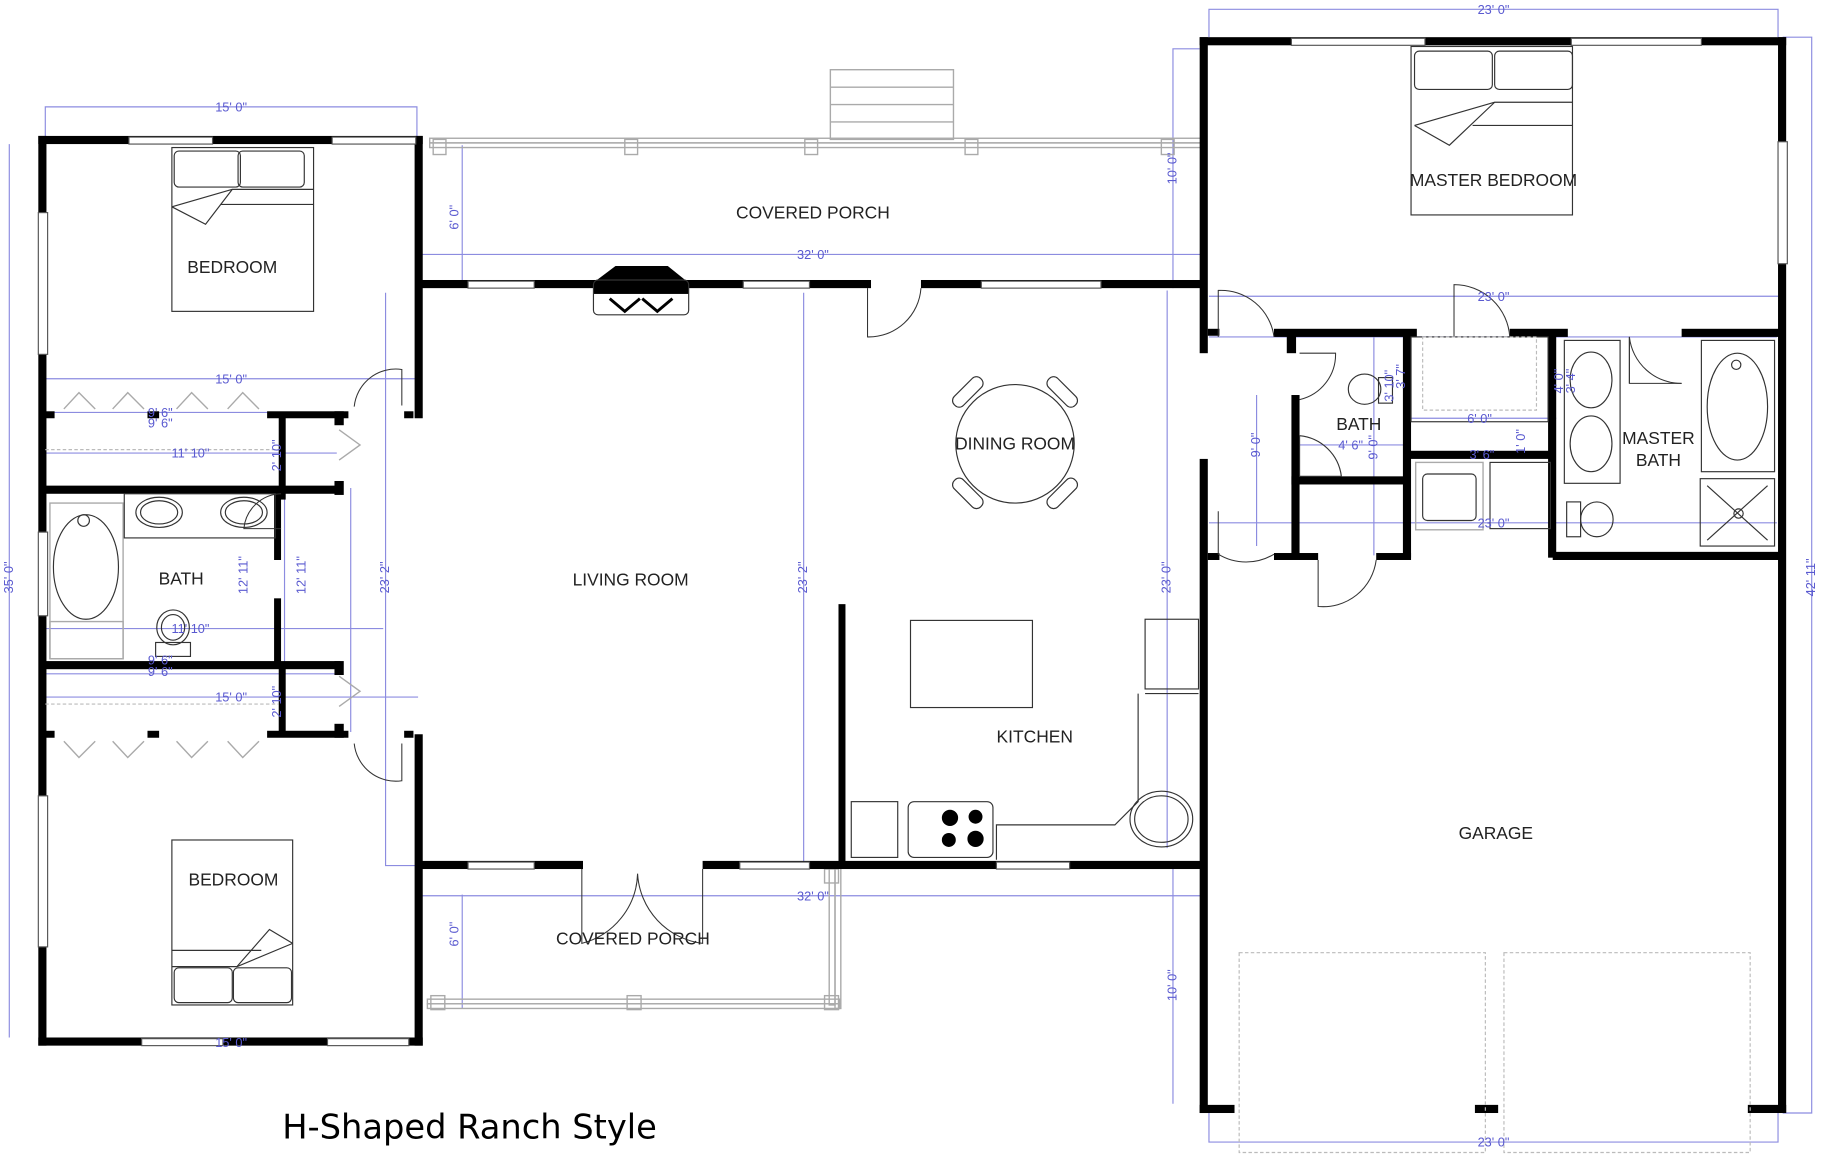 The image size is (1821, 1156). I want to click on dim-overall-right-height: 42' 11", so click(1810, 577).